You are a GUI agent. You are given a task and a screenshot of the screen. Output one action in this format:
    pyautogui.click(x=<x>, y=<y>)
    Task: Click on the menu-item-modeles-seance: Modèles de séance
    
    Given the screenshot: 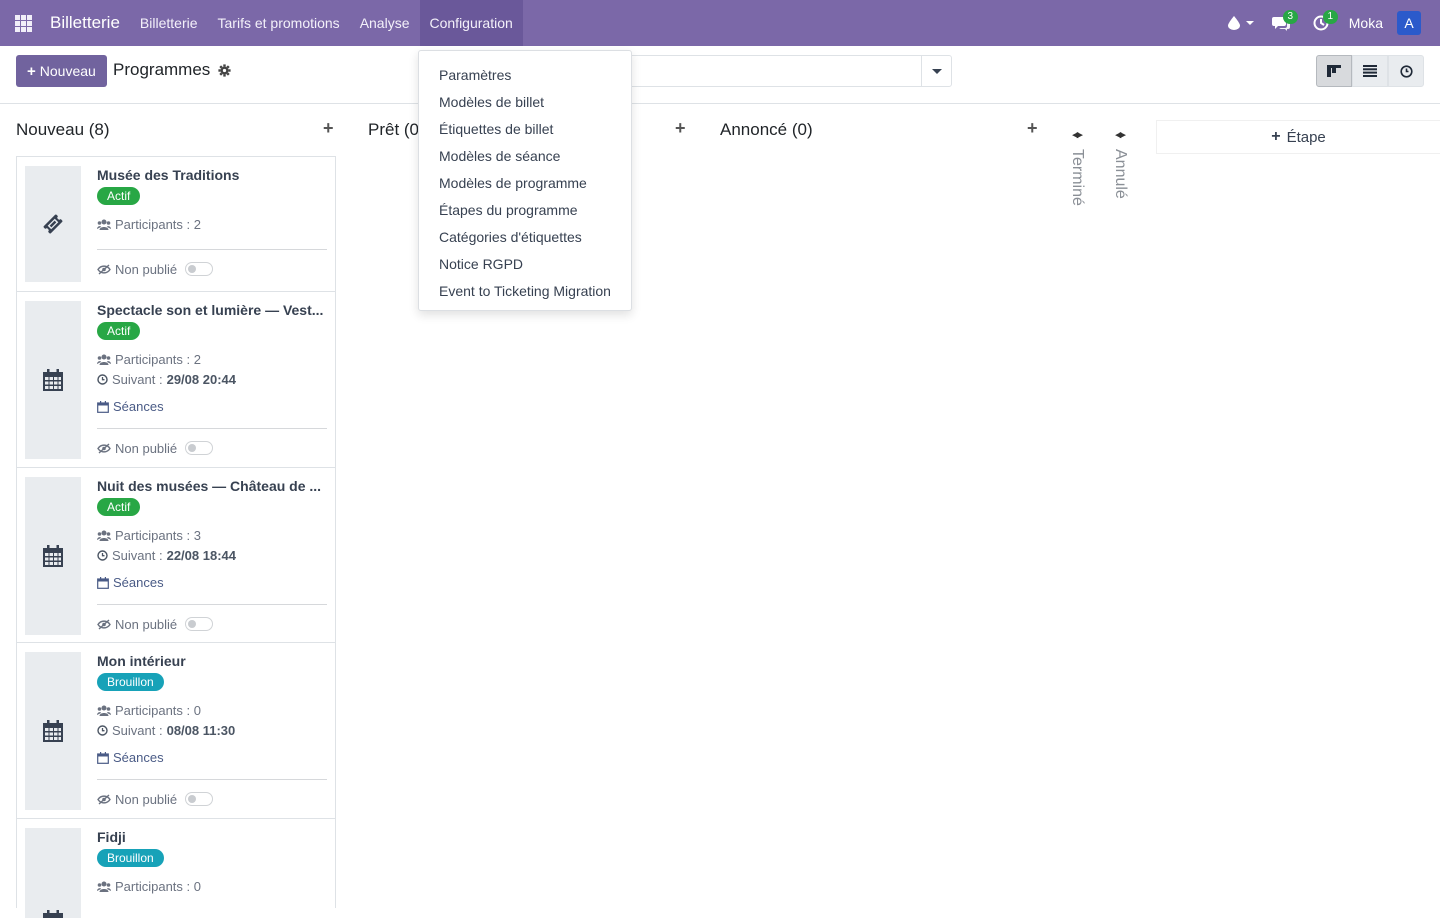 What is the action you would take?
    pyautogui.click(x=525, y=155)
    